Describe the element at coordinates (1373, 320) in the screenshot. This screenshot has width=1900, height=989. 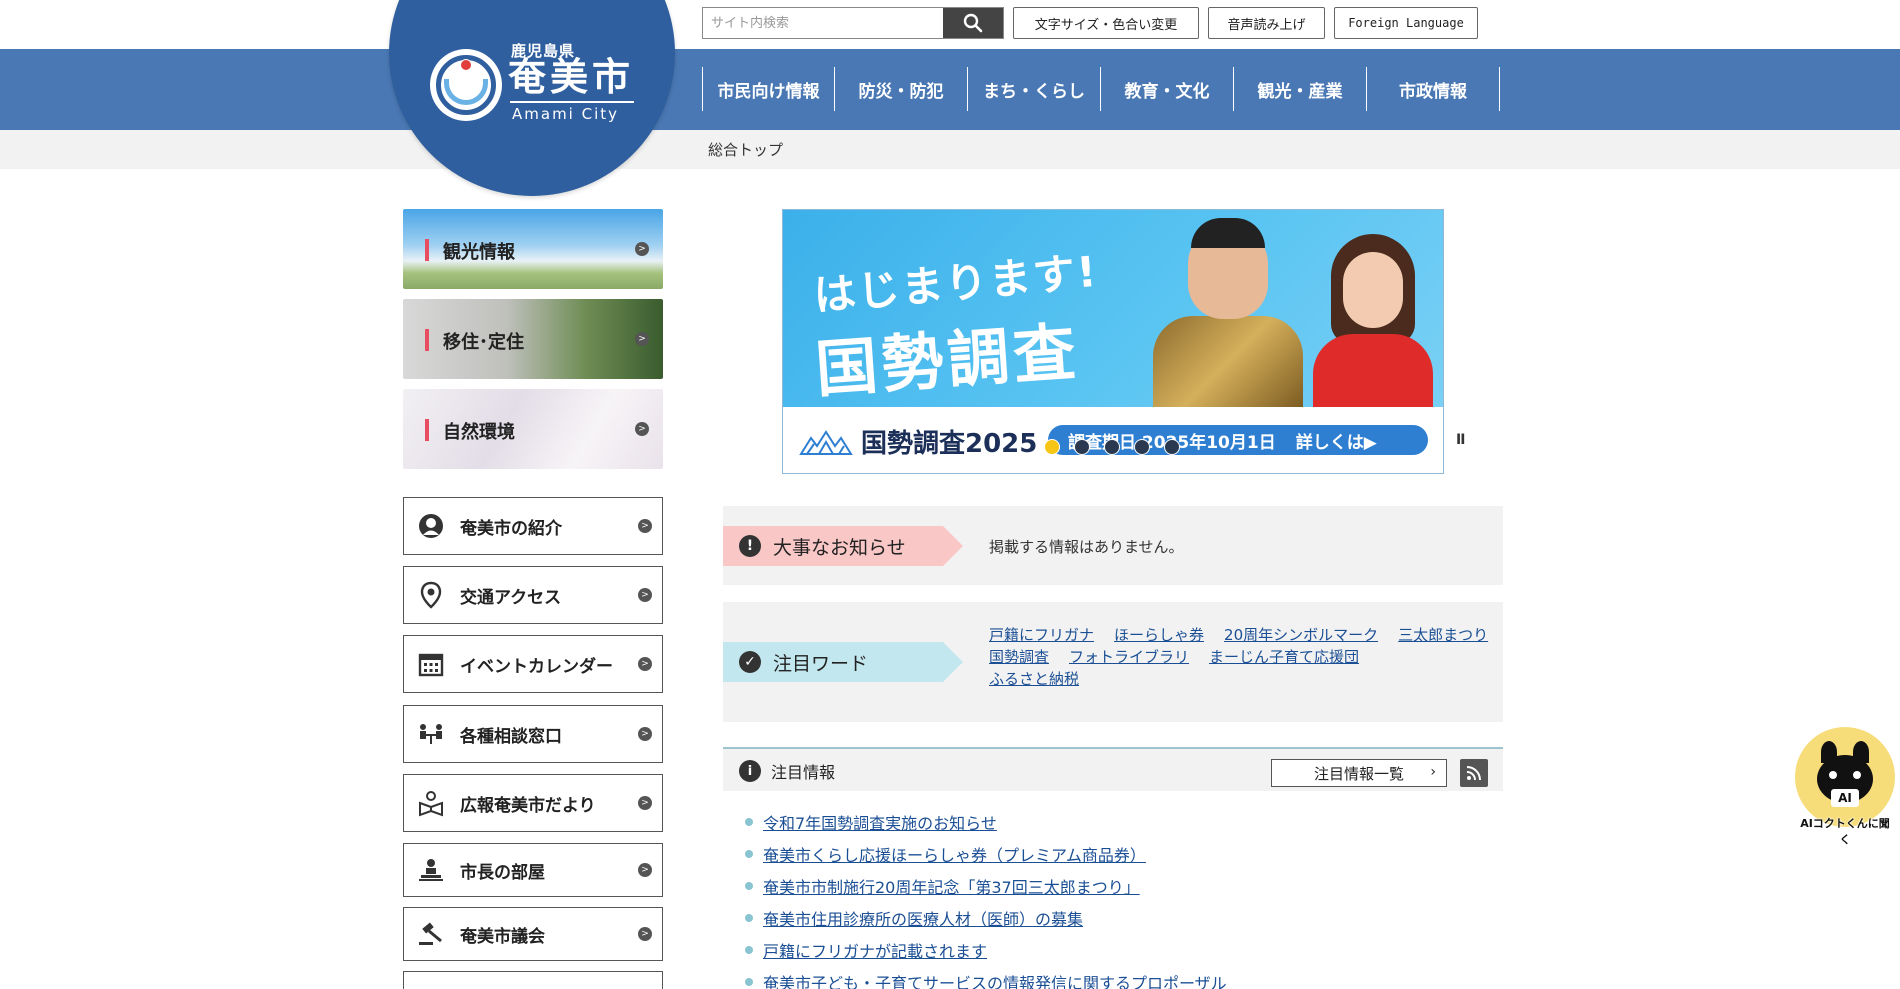
I see `banner-person-right` at that location.